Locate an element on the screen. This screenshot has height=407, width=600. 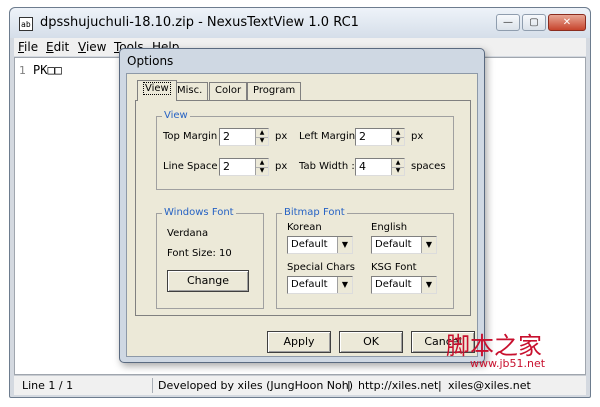
maximize-icon: ▢ is located at coordinates (534, 22).